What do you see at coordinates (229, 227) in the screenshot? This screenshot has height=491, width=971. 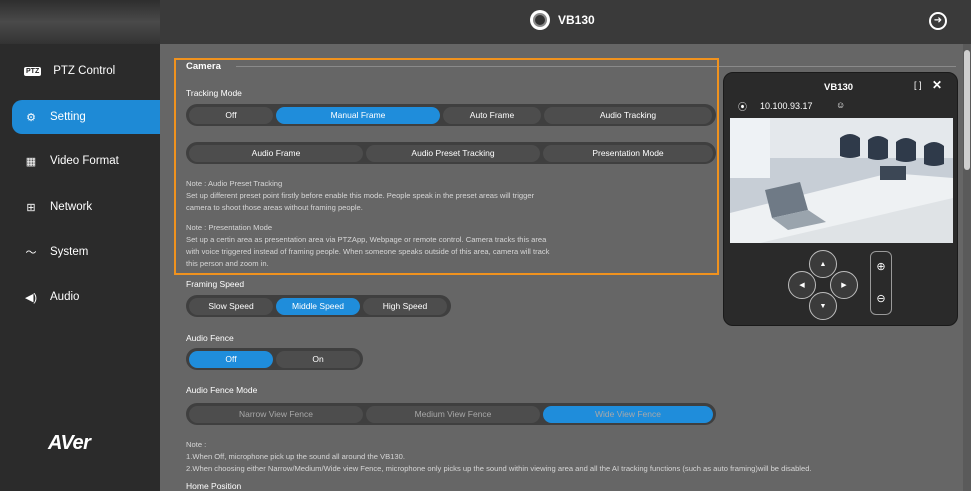 I see `note-title: Note : Presentation Mode` at bounding box center [229, 227].